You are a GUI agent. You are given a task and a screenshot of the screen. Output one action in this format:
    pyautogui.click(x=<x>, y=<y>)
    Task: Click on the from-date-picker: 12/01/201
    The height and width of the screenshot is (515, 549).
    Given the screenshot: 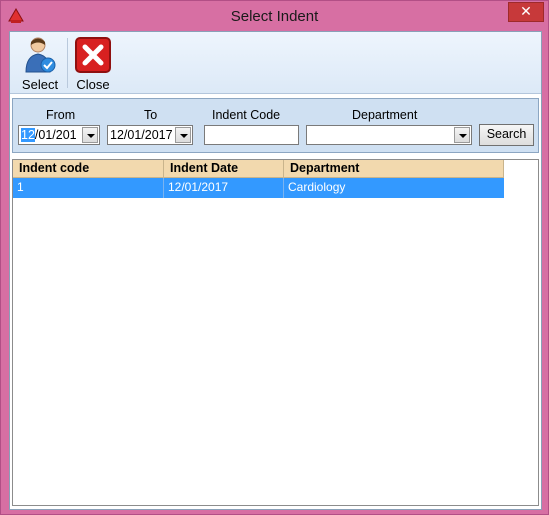 What is the action you would take?
    pyautogui.click(x=59, y=135)
    